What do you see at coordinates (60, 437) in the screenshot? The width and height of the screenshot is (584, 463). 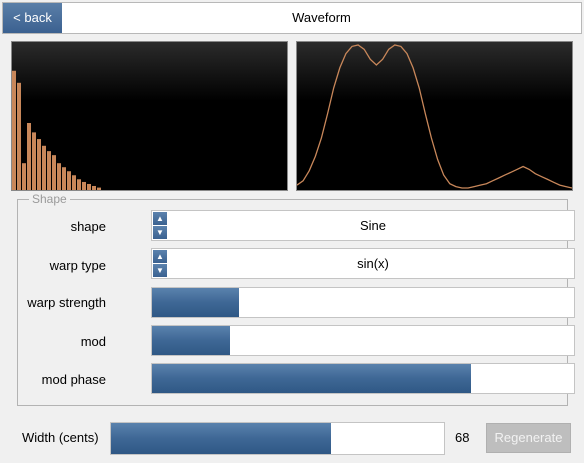 I see `width-label: Width (cents)` at bounding box center [60, 437].